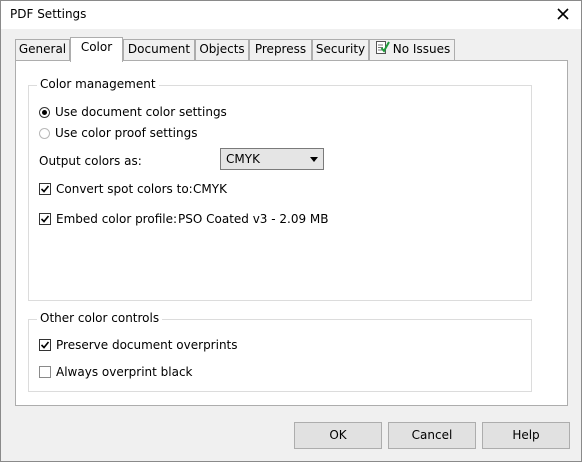 The image size is (582, 462). What do you see at coordinates (98, 84) in the screenshot?
I see `group-title: Color management` at bounding box center [98, 84].